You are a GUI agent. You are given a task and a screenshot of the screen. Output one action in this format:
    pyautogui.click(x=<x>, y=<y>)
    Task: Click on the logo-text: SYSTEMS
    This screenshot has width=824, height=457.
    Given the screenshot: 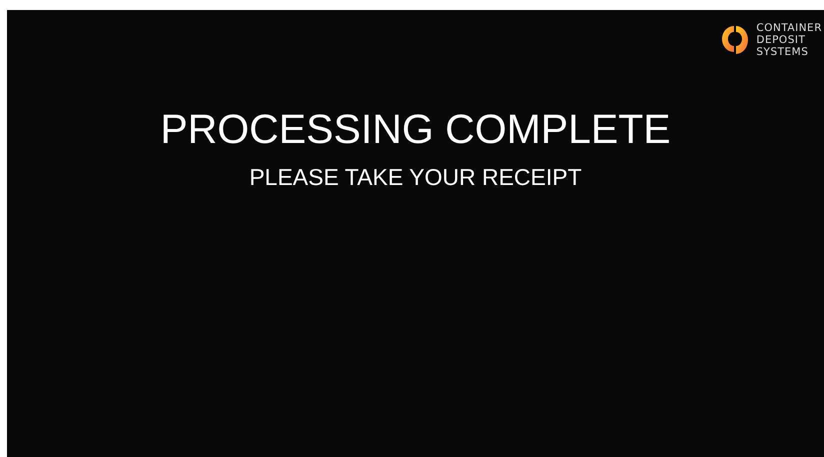 What is the action you would take?
    pyautogui.click(x=783, y=52)
    